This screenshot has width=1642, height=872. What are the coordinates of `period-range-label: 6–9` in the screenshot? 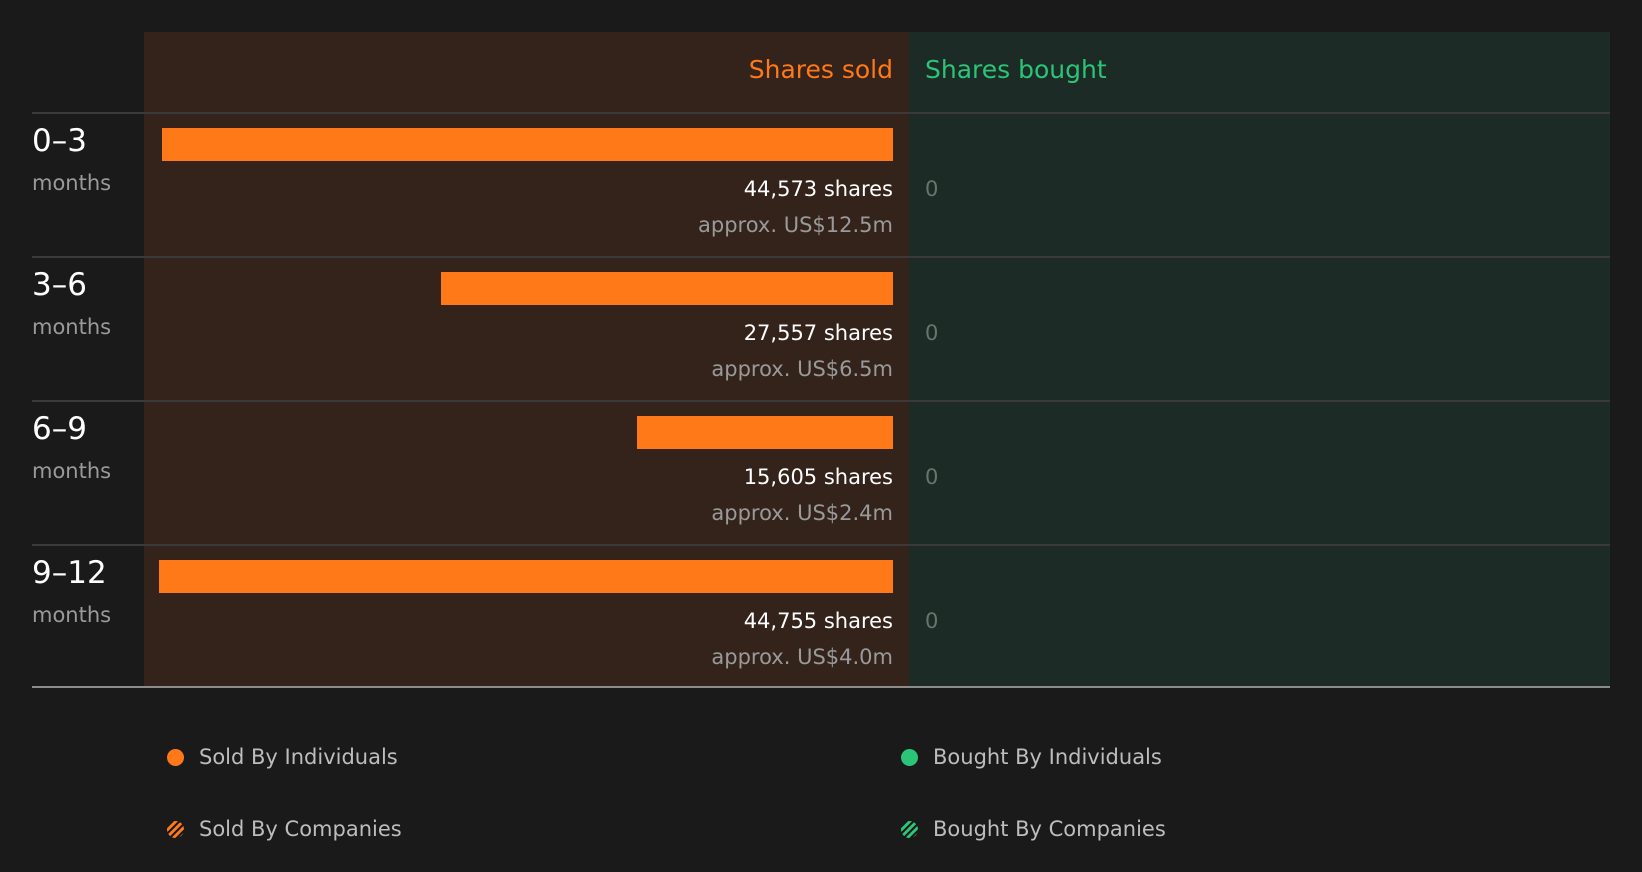 It's located at (59, 429).